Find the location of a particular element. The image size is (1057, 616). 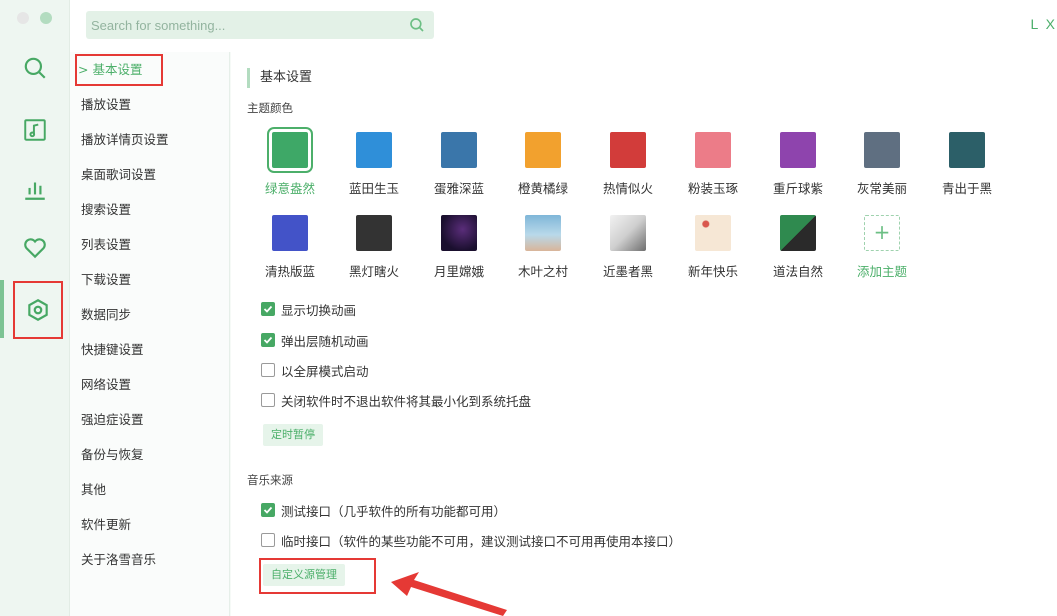

option-switch-animation: 显示切换动画 is located at coordinates (308, 309).